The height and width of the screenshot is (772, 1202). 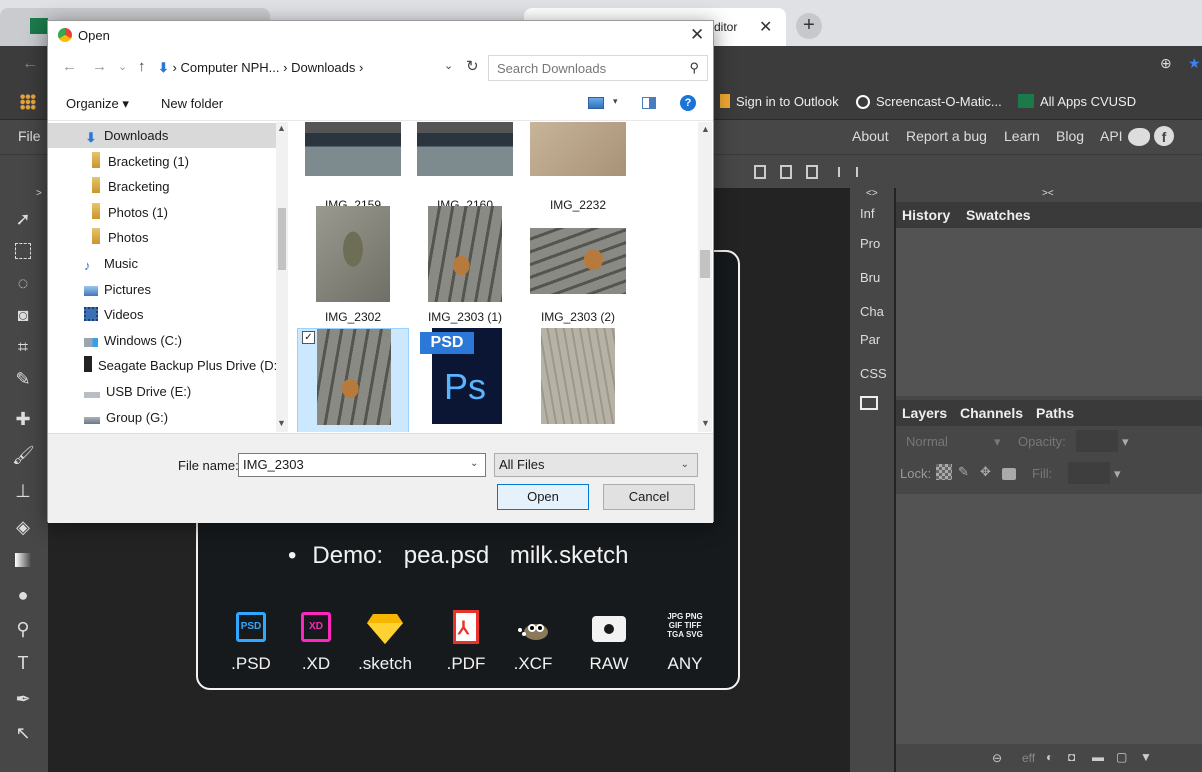 I want to click on nav-item: Seagate Backup Plus Drive (D:), so click(x=165, y=365).